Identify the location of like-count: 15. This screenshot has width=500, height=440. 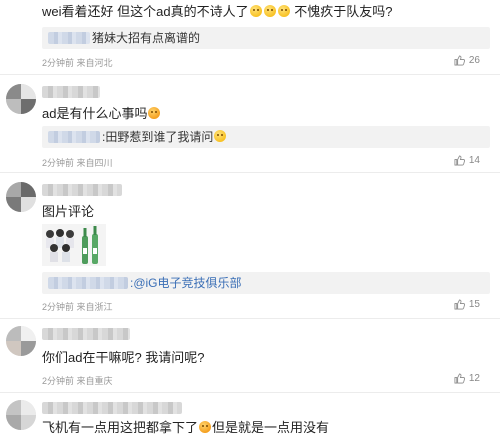
(474, 304).